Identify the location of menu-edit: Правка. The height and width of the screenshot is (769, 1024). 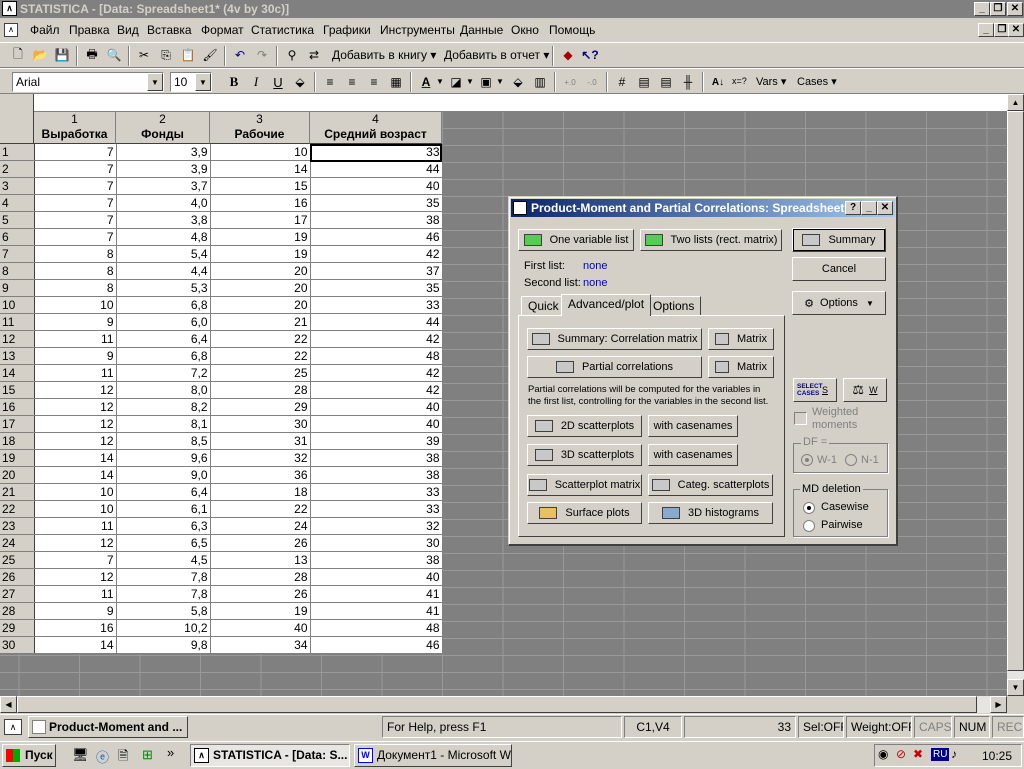
(89, 30).